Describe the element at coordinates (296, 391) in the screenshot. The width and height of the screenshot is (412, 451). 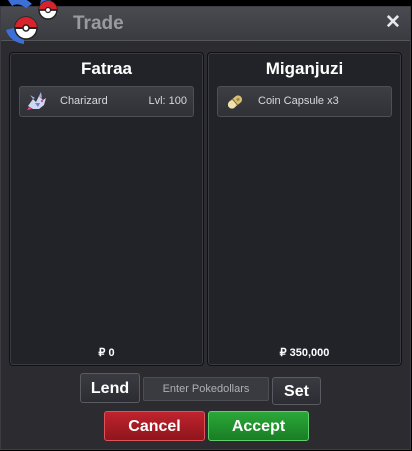
I see `set-money-button: Set` at that location.